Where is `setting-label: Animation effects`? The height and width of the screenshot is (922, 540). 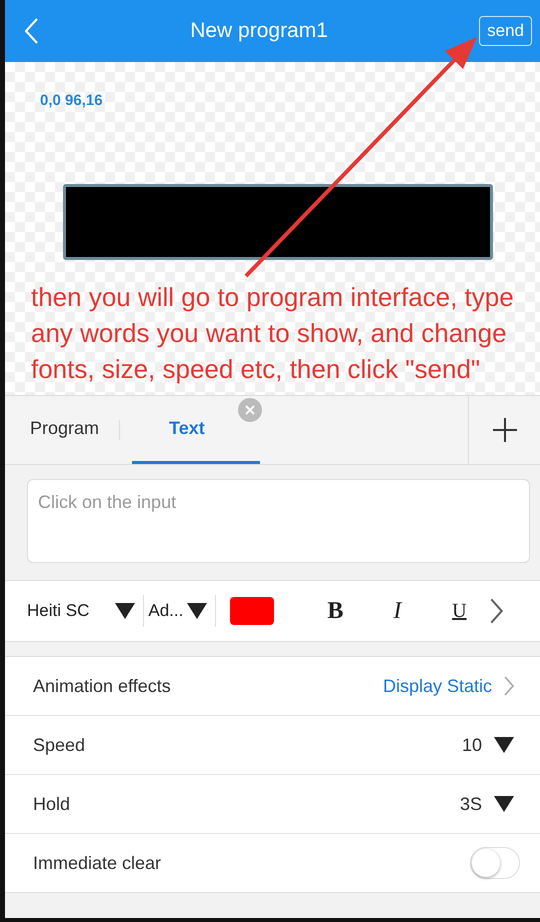 setting-label: Animation effects is located at coordinates (102, 686).